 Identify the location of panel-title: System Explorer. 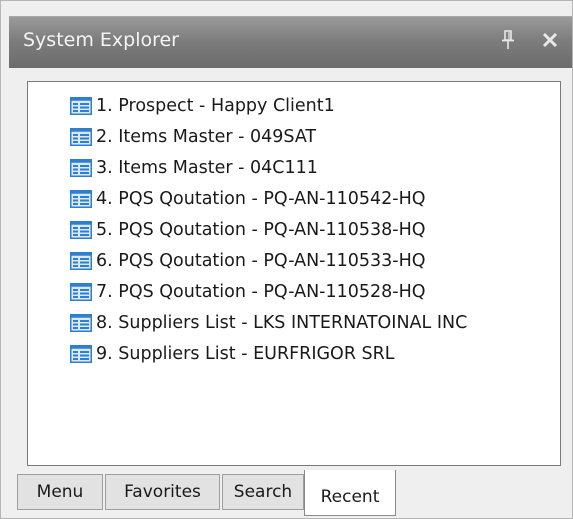
(101, 40).